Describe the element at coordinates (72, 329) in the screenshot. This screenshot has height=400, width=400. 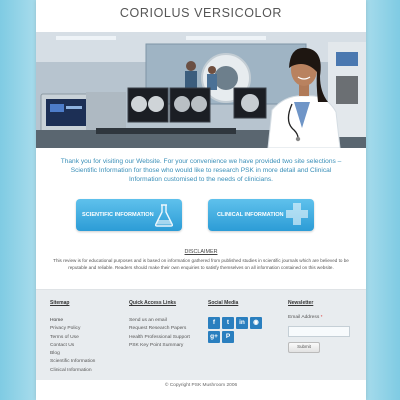
I see `sitemap-link-privacy-policy: Privacy Policy` at that location.